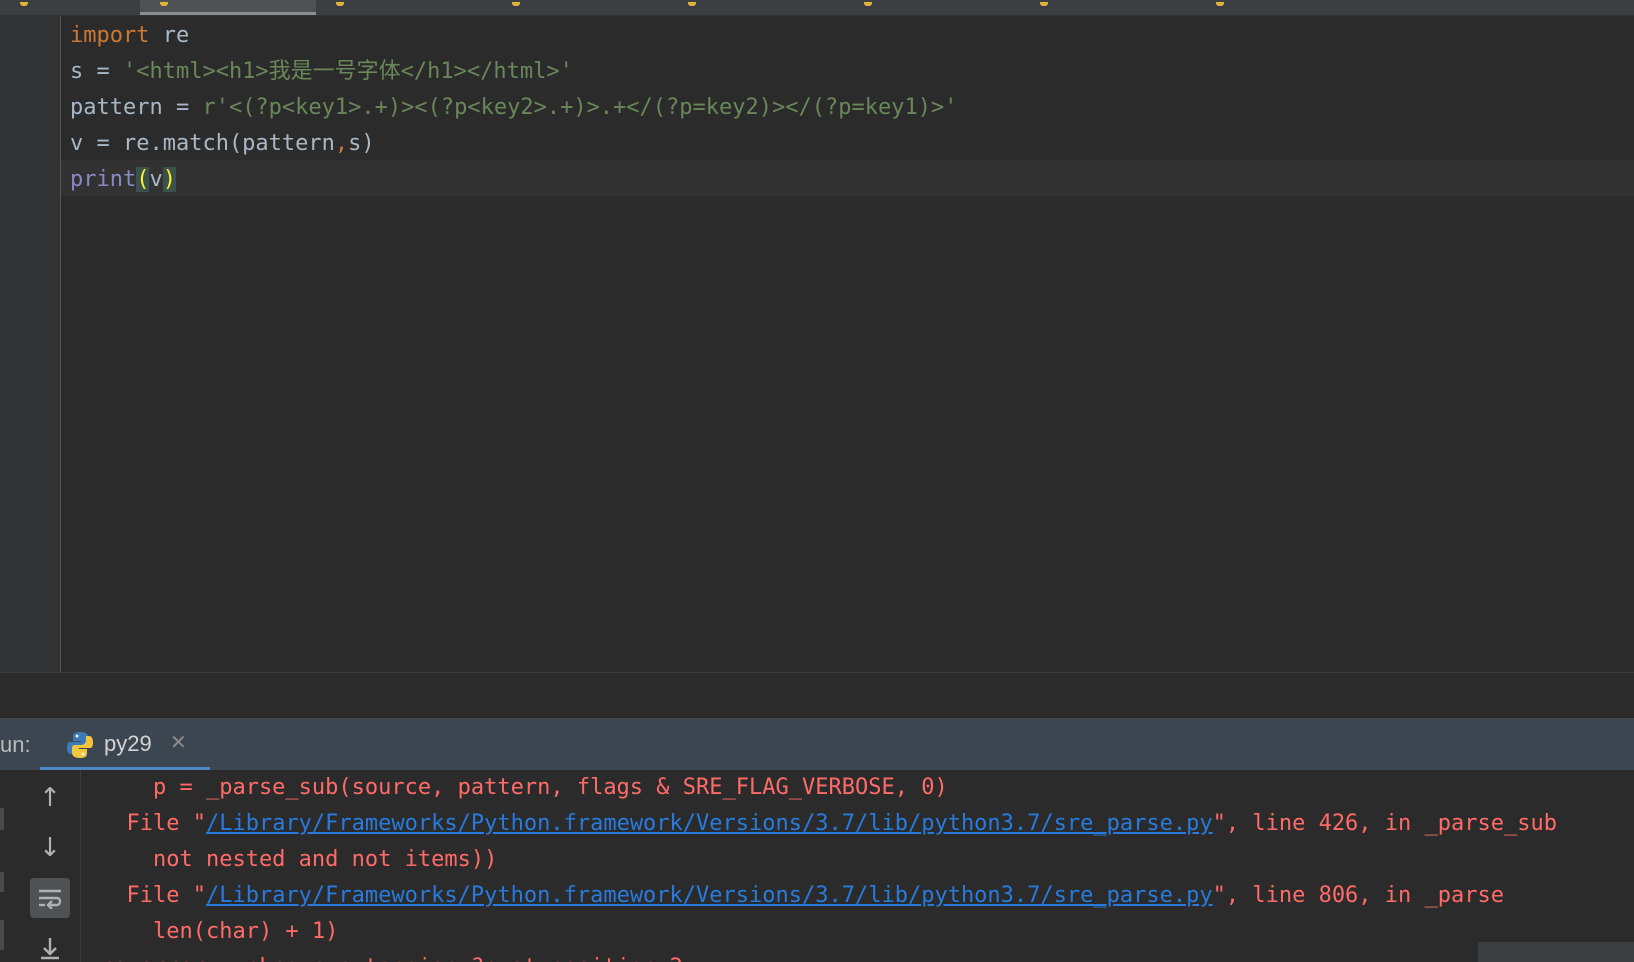 The height and width of the screenshot is (962, 1634). I want to click on code-token: ), so click(169, 179).